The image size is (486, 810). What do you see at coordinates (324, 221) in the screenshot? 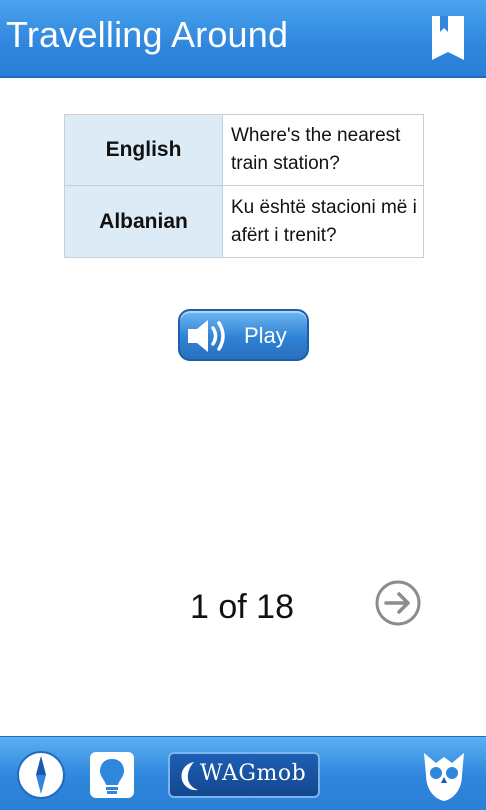
I see `phrase-text: Ku është stacioni më i afërt i trenit?` at bounding box center [324, 221].